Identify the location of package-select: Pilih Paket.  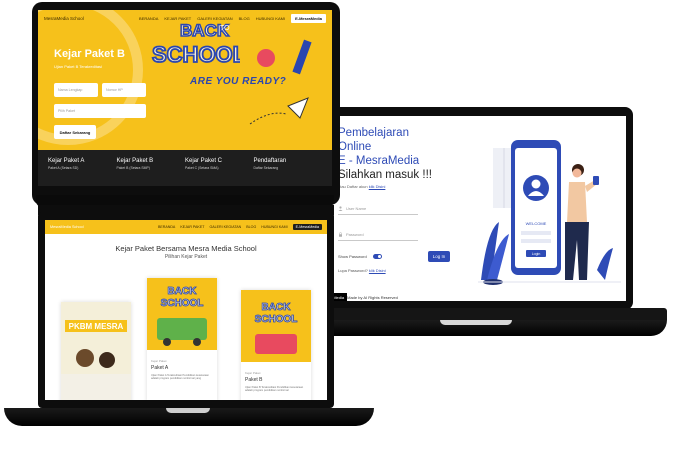
(100, 111).